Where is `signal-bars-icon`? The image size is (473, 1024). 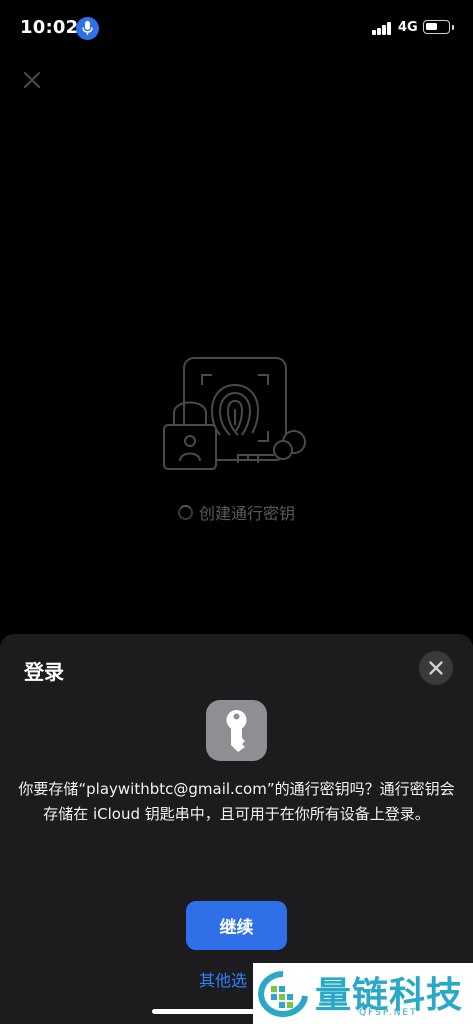 signal-bars-icon is located at coordinates (383, 28).